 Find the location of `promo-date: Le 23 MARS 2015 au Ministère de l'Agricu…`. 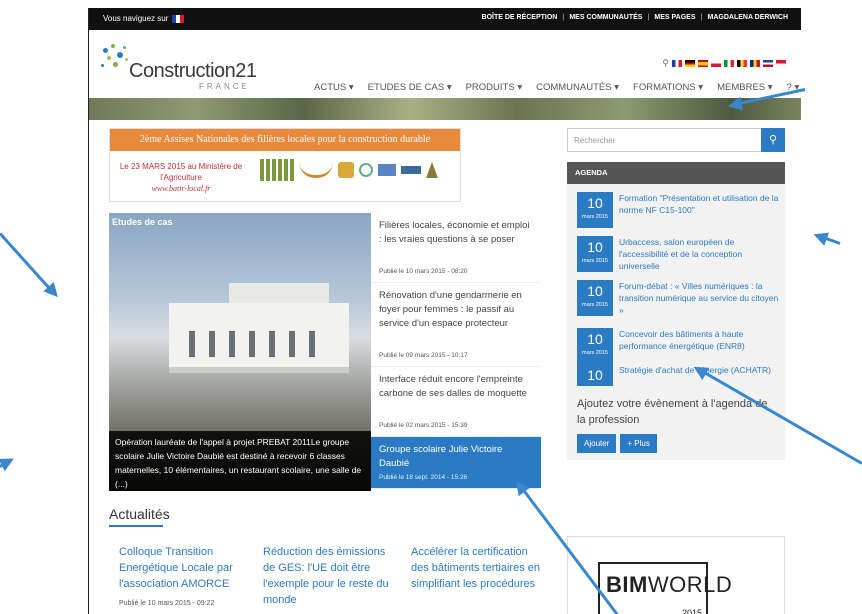

promo-date: Le 23 MARS 2015 au Ministère de l'Agricu… is located at coordinates (181, 177).